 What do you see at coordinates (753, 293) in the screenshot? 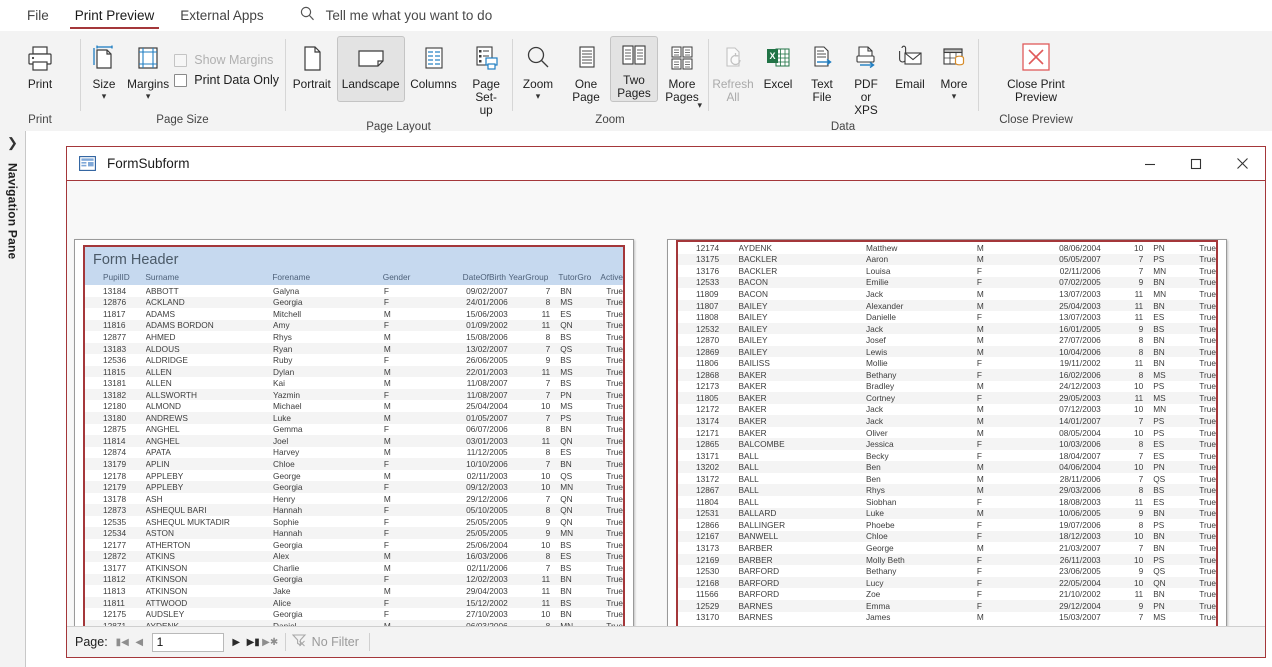
I see `cell-surname: BACON` at bounding box center [753, 293].